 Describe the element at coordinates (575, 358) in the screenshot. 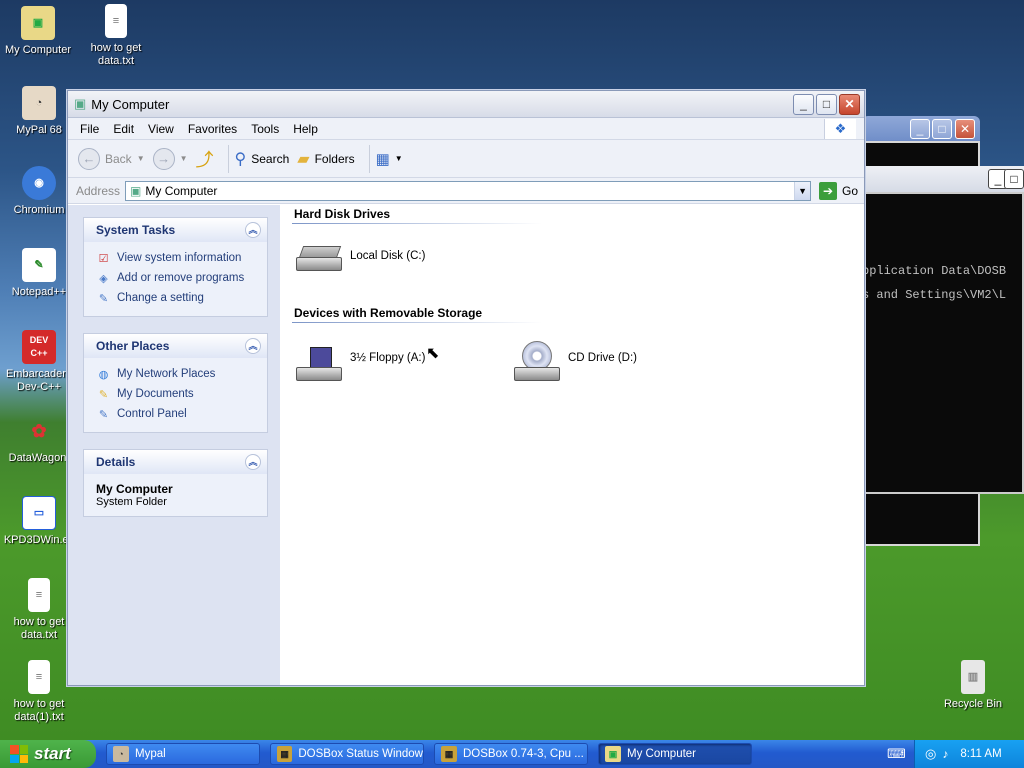

I see `drive-cd-d: CD Drive (D:)` at that location.